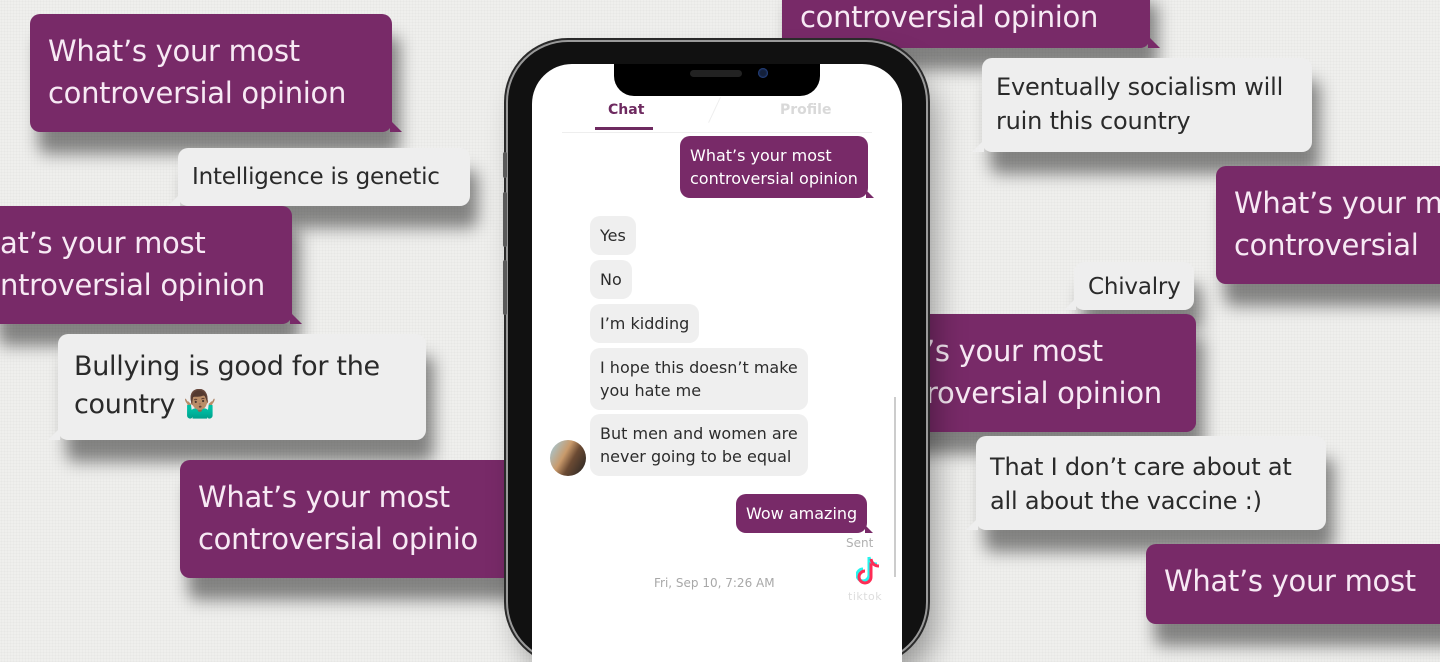 The image size is (1440, 662). I want to click on bg-bubble-received: Intelligence is genetic, so click(319, 177).